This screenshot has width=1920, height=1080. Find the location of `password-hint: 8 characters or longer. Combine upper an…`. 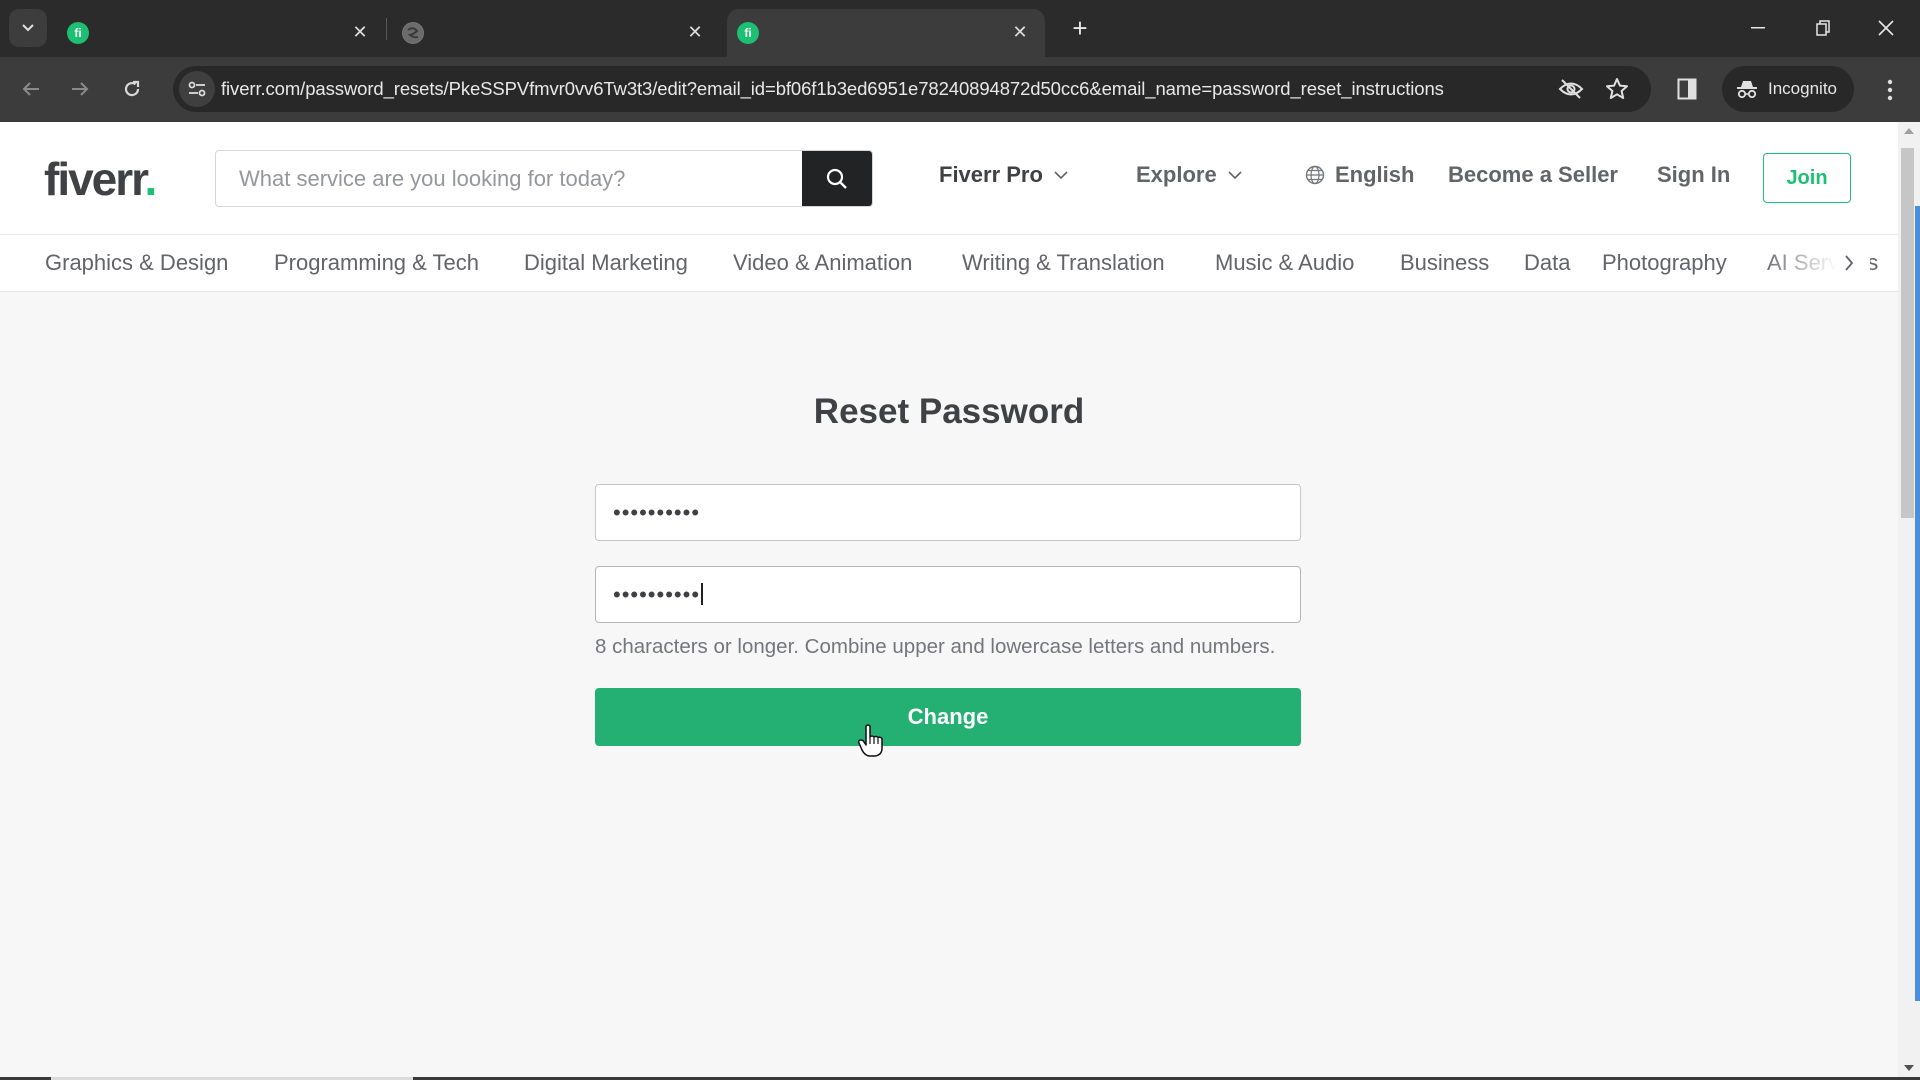

password-hint: 8 characters or longer. Combine upper an… is located at coordinates (935, 646).